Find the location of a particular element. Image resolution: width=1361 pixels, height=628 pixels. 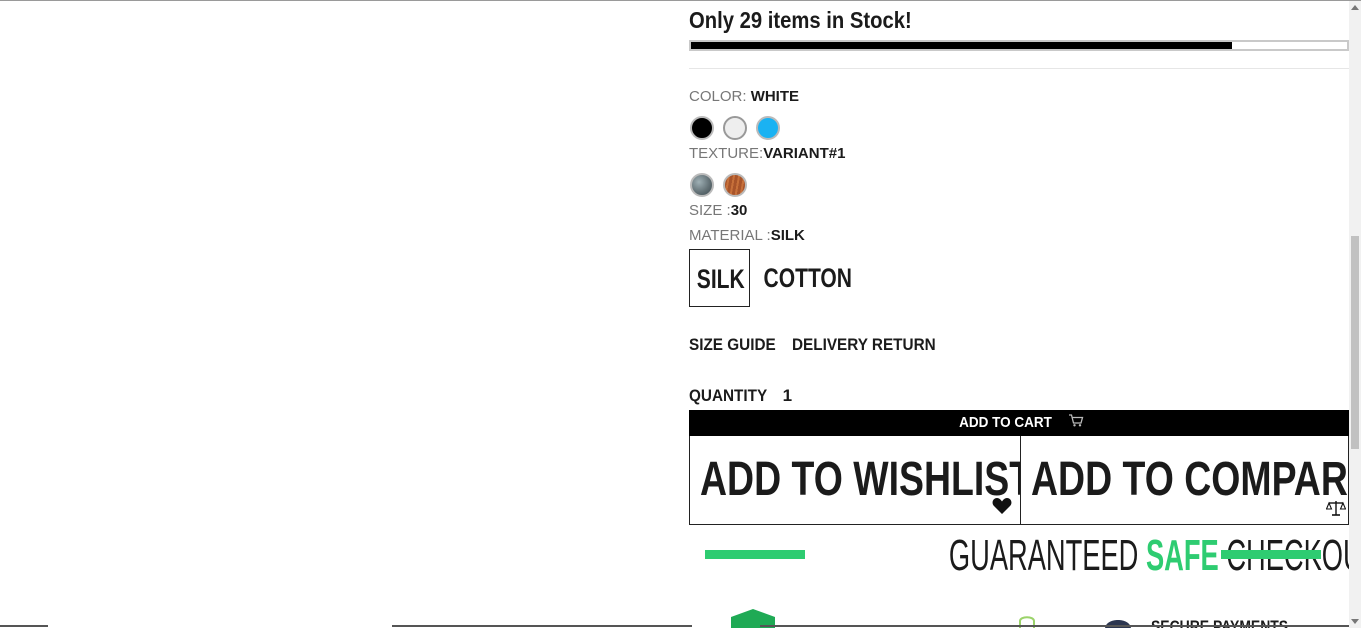

payment-badges: SECURE PAYMENTS is located at coordinates (1019, 614).